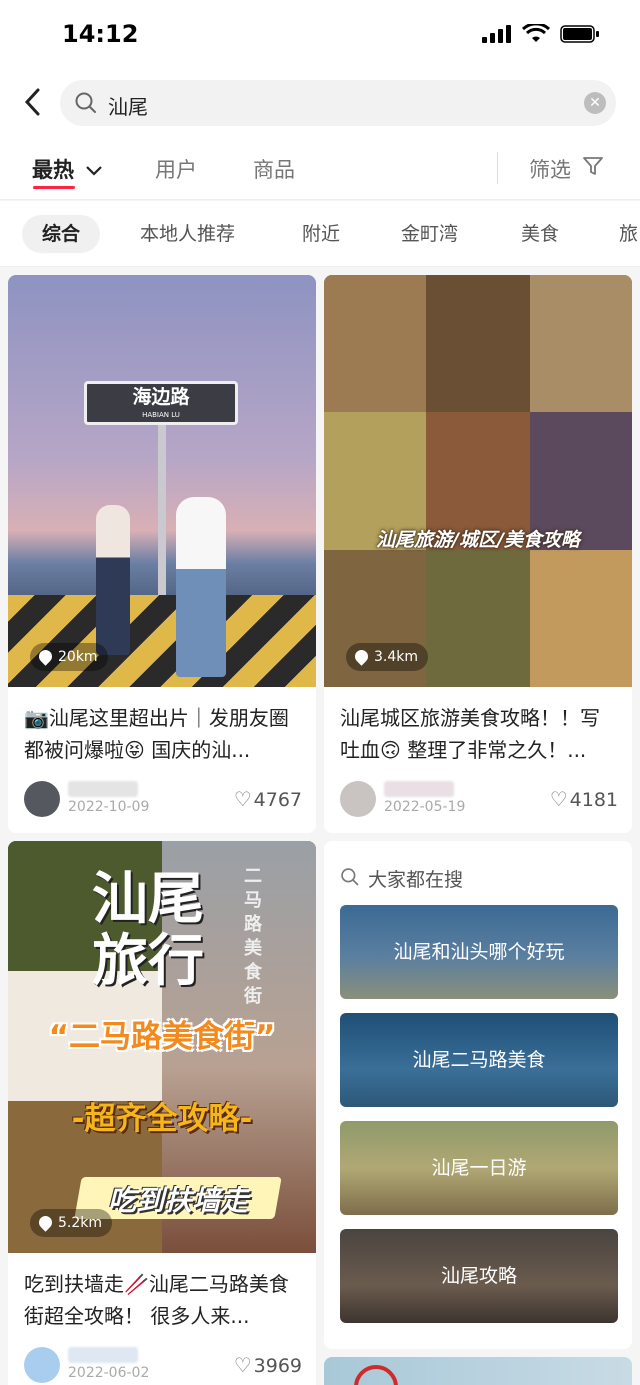 This screenshot has width=640, height=1385. I want to click on street-sign-pinyin: HABIAN LU, so click(161, 415).